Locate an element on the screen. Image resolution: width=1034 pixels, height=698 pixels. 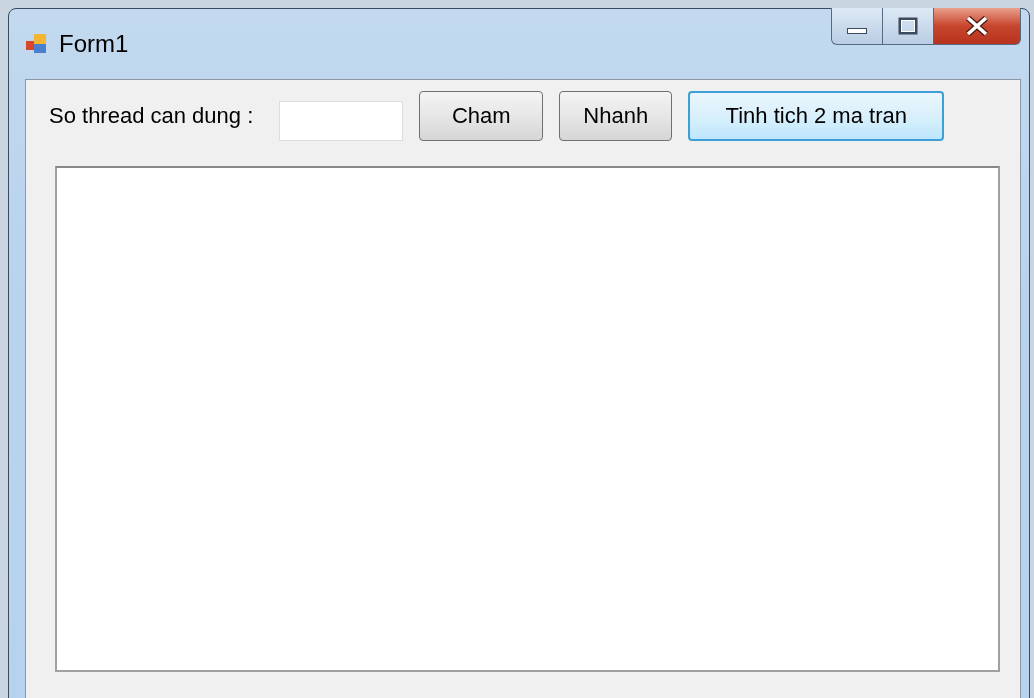
maximize-icon is located at coordinates (908, 26).